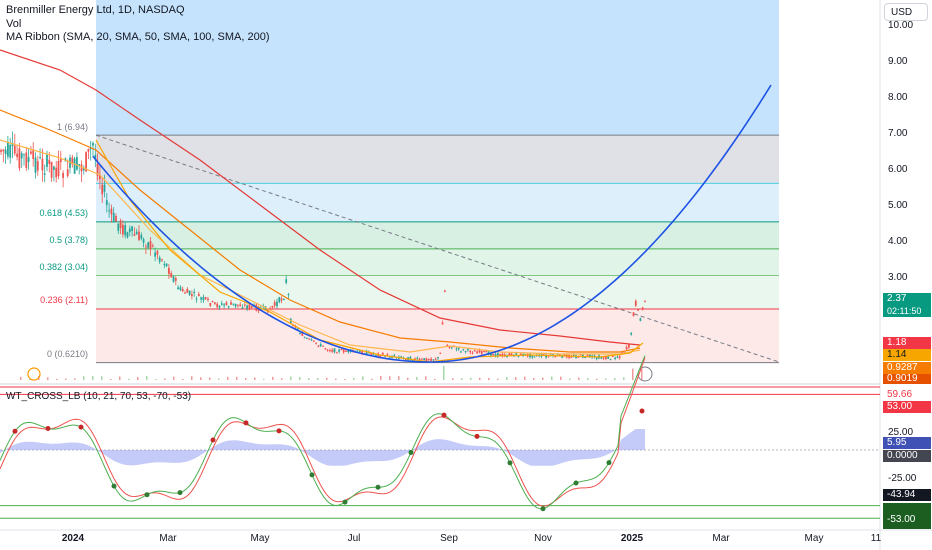  What do you see at coordinates (72, 127) in the screenshot?
I see `fib-label-1: 1 (6.94)` at bounding box center [72, 127].